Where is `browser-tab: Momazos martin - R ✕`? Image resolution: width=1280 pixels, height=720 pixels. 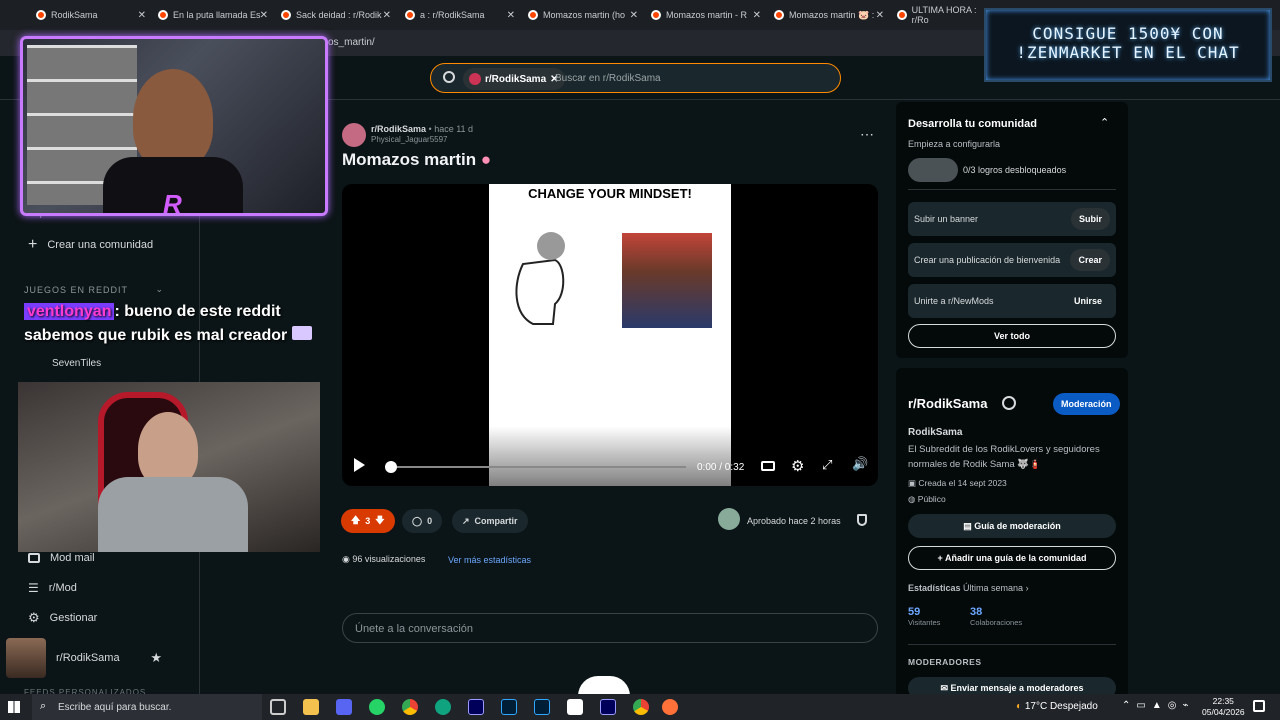
browser-tab: Momazos martin - R ✕ is located at coordinates (704, 15).